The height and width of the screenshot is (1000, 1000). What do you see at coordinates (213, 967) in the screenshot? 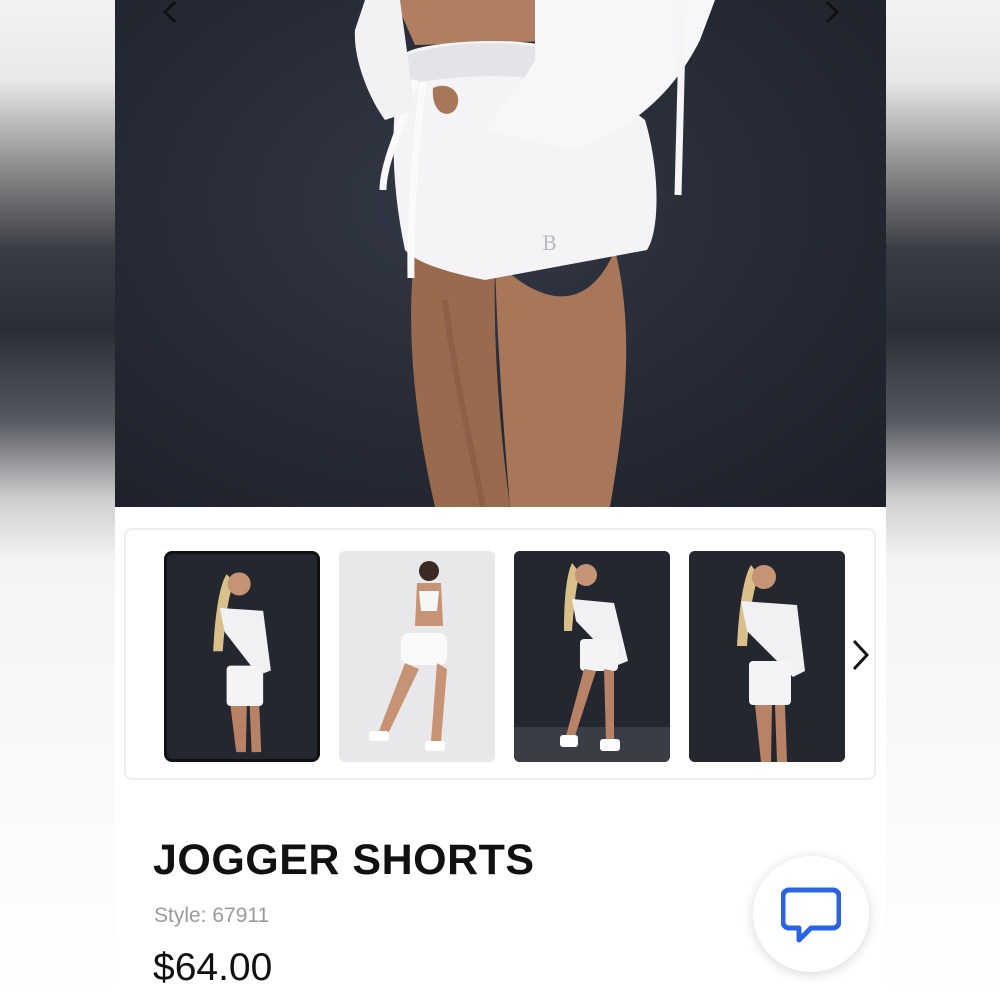
I see `product-price: $64.00` at bounding box center [213, 967].